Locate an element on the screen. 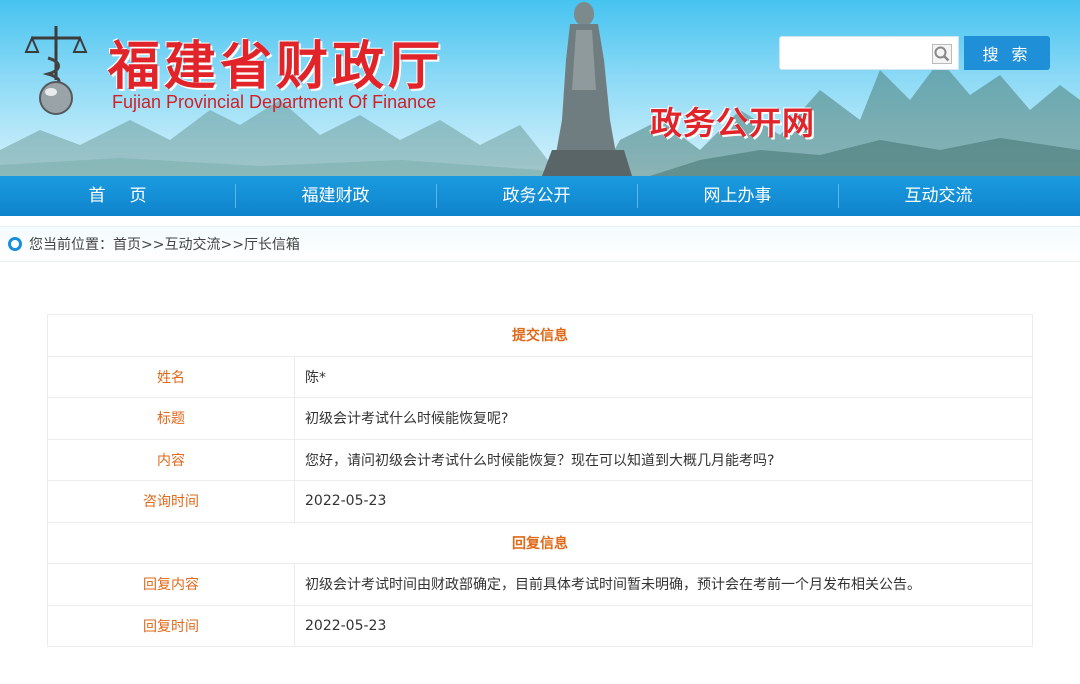 The image size is (1080, 684). search-input is located at coordinates (854, 53).